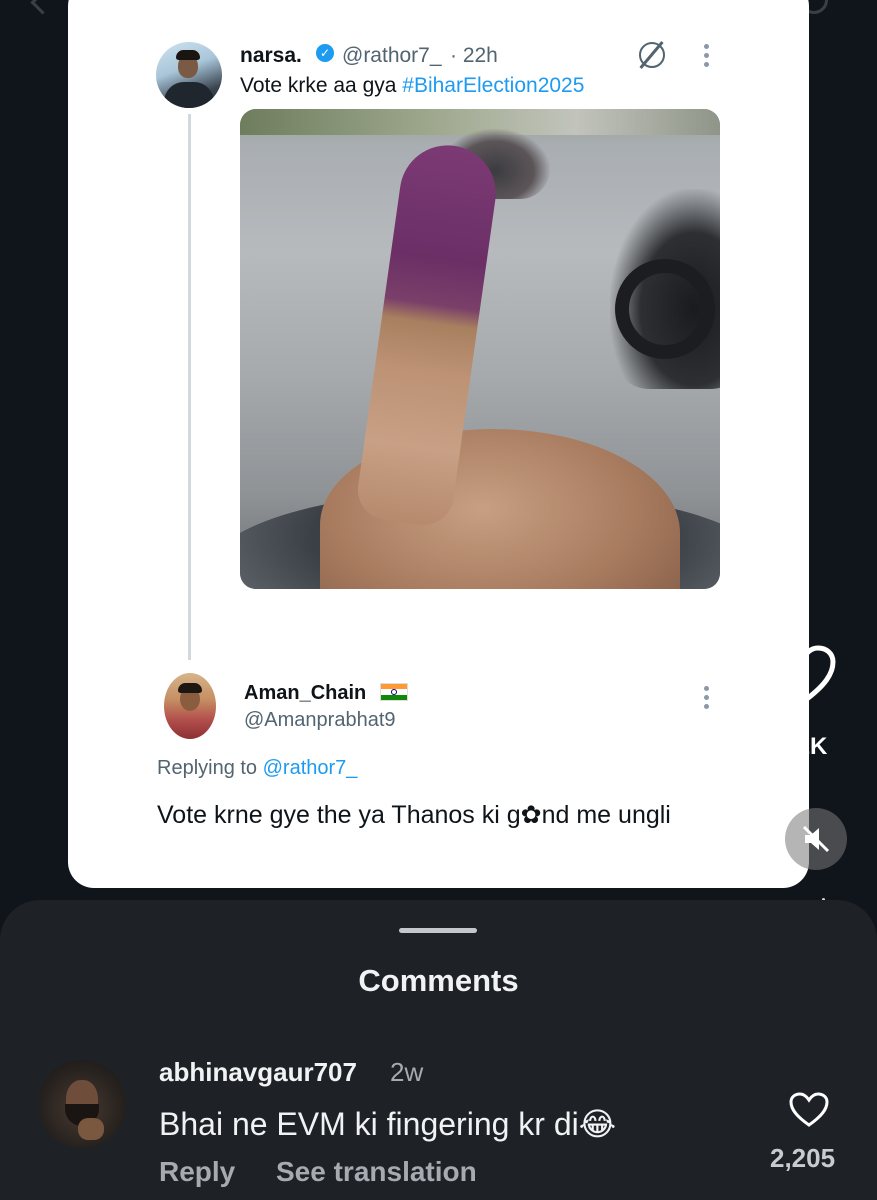 Image resolution: width=877 pixels, height=1200 pixels. I want to click on tweet-author-name: narsa., so click(271, 55).